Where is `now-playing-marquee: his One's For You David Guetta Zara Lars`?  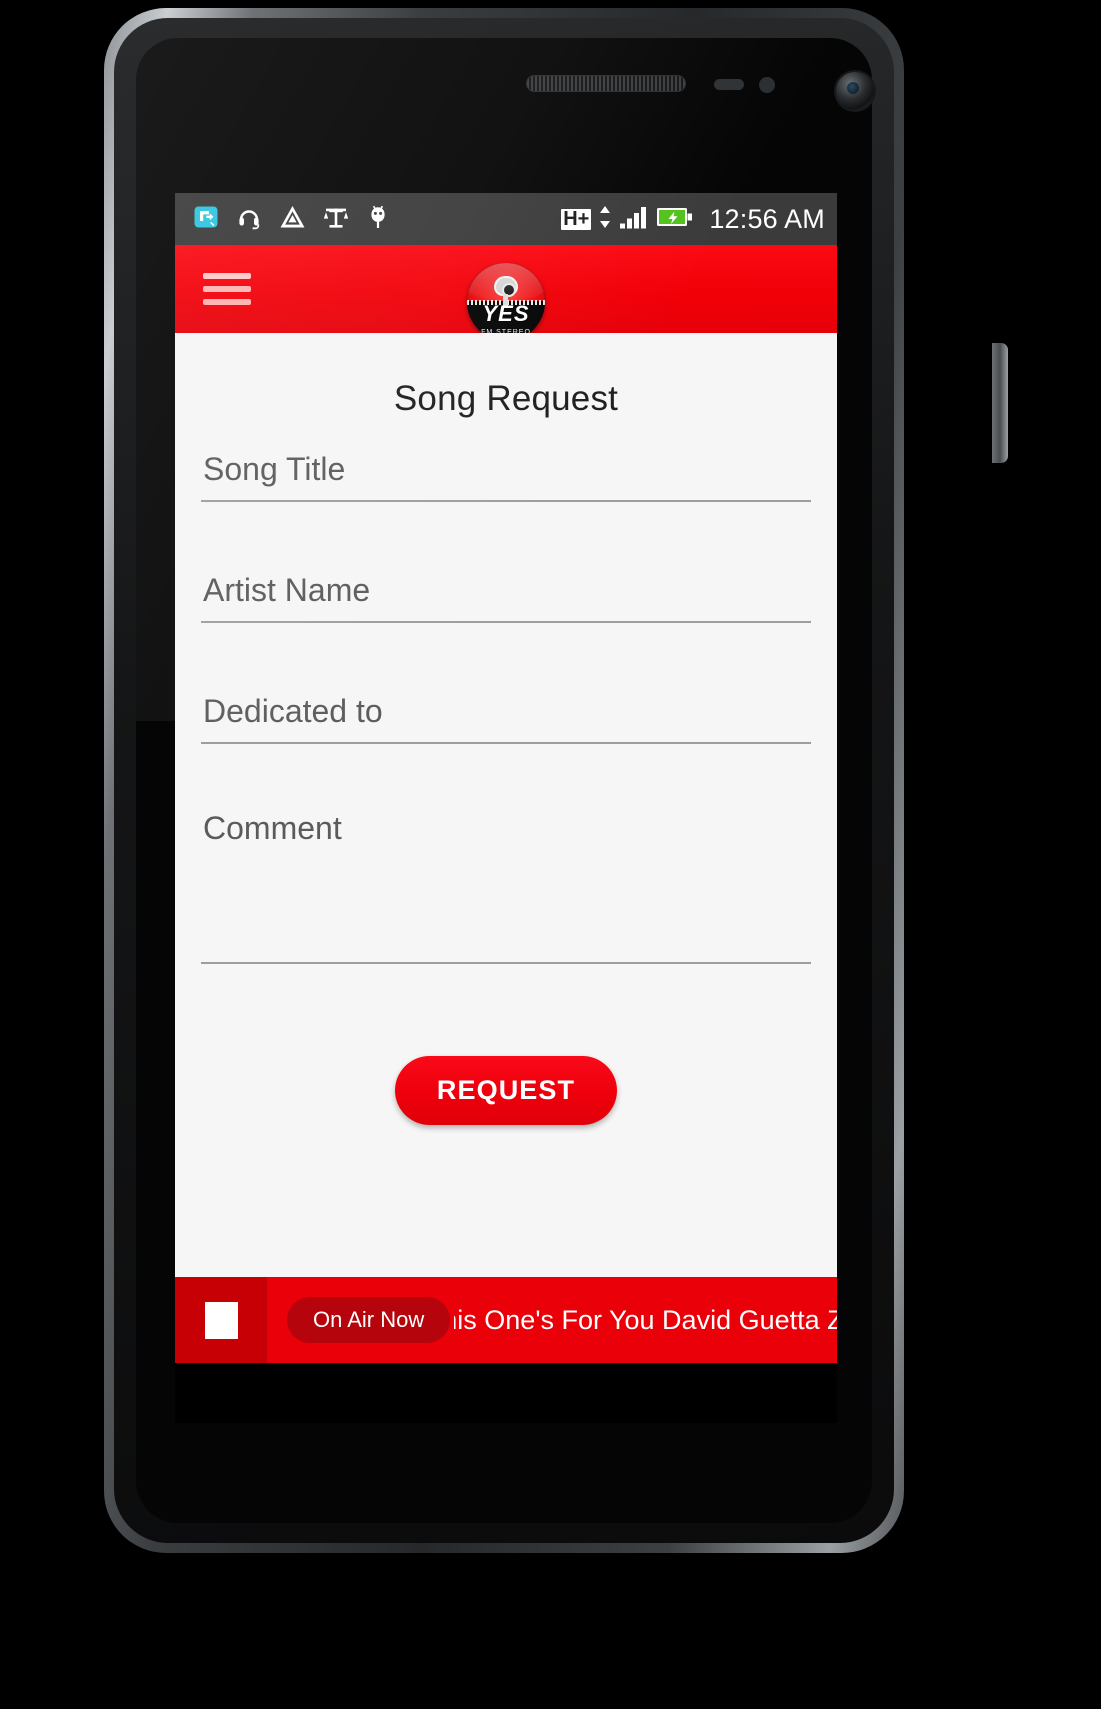 now-playing-marquee: his One's For You David Guetta Zara Lars is located at coordinates (645, 1320).